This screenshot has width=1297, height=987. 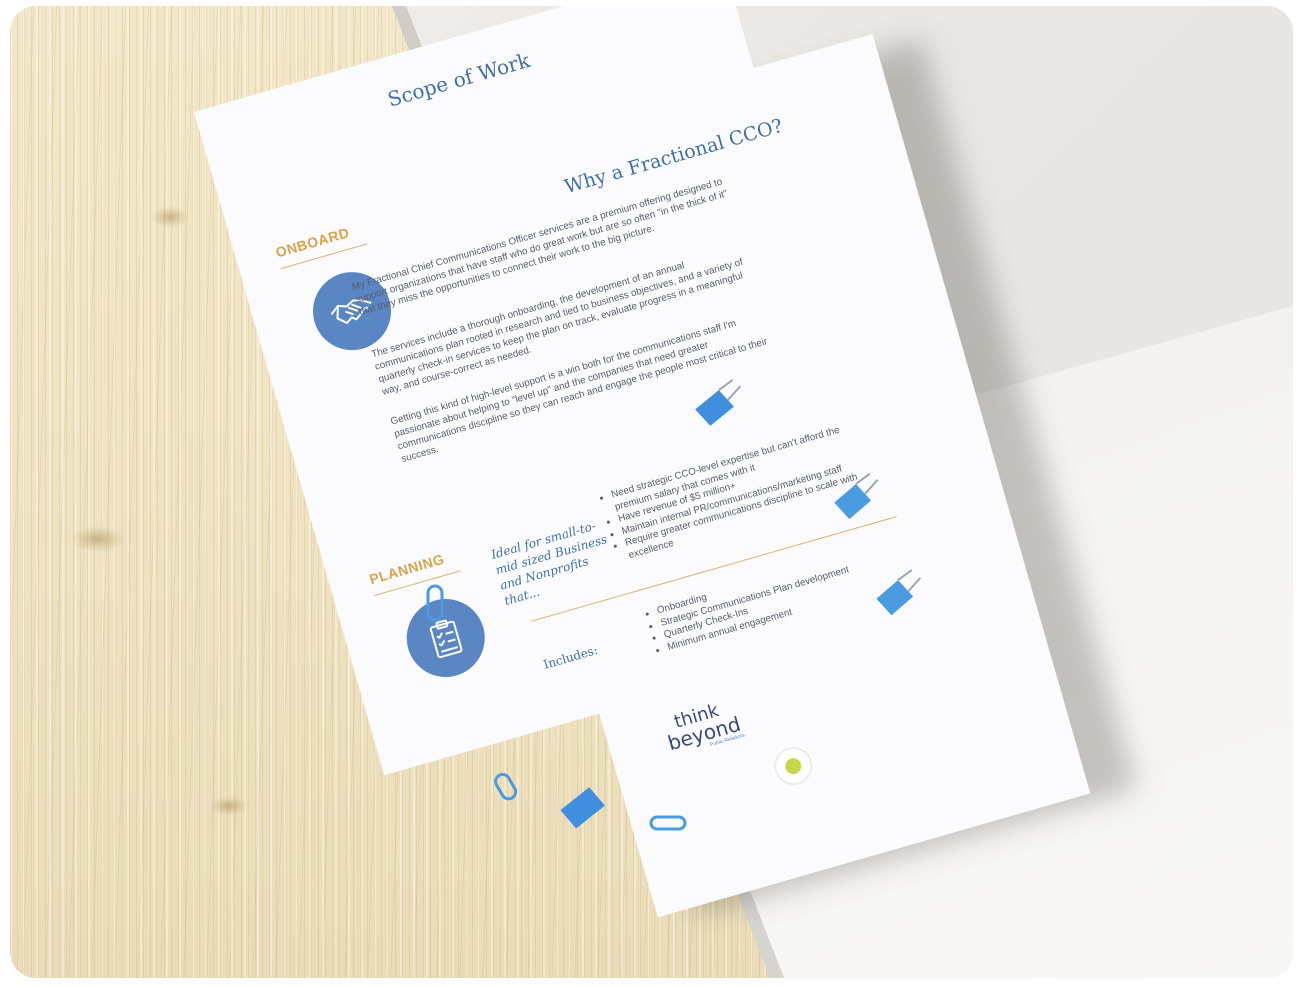 I want to click on daisy-icon, so click(x=793, y=766).